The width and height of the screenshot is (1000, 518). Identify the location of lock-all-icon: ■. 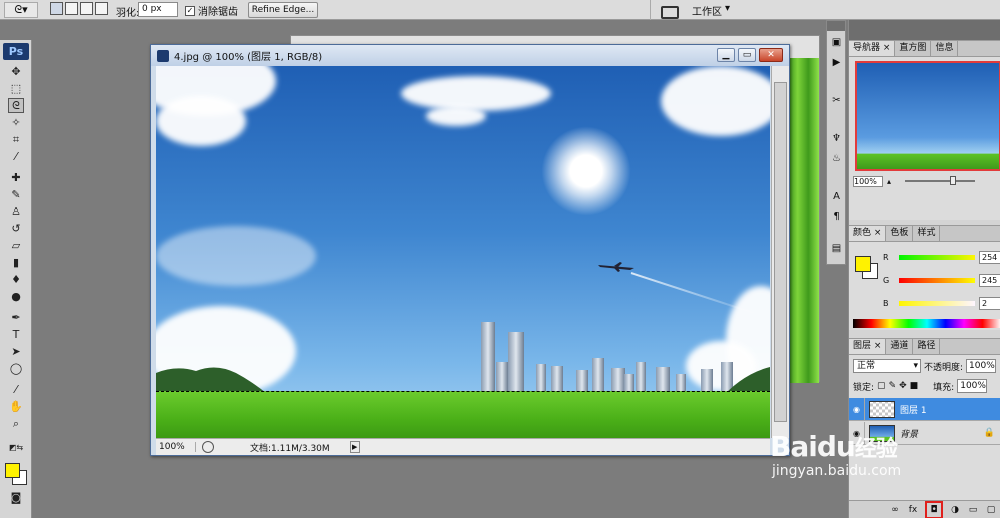
(914, 386).